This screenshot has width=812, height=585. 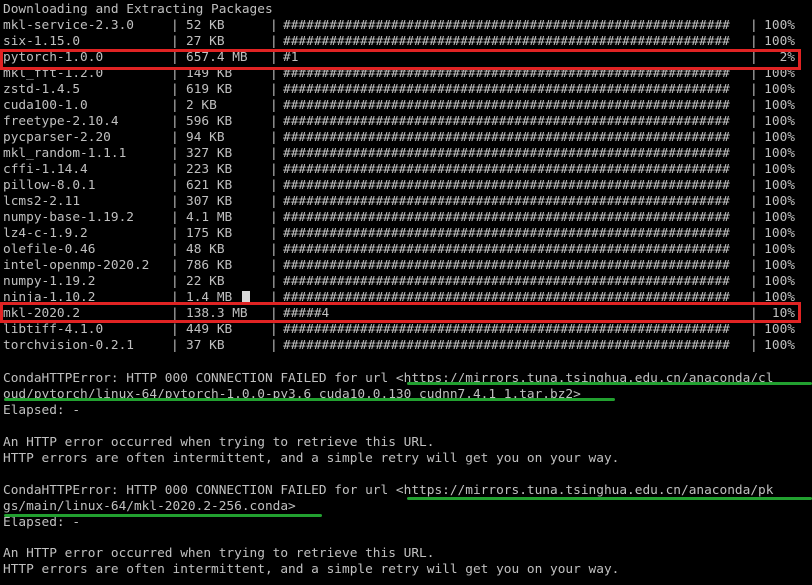 I want to click on package-name: six-1.15.0, so click(x=42, y=41).